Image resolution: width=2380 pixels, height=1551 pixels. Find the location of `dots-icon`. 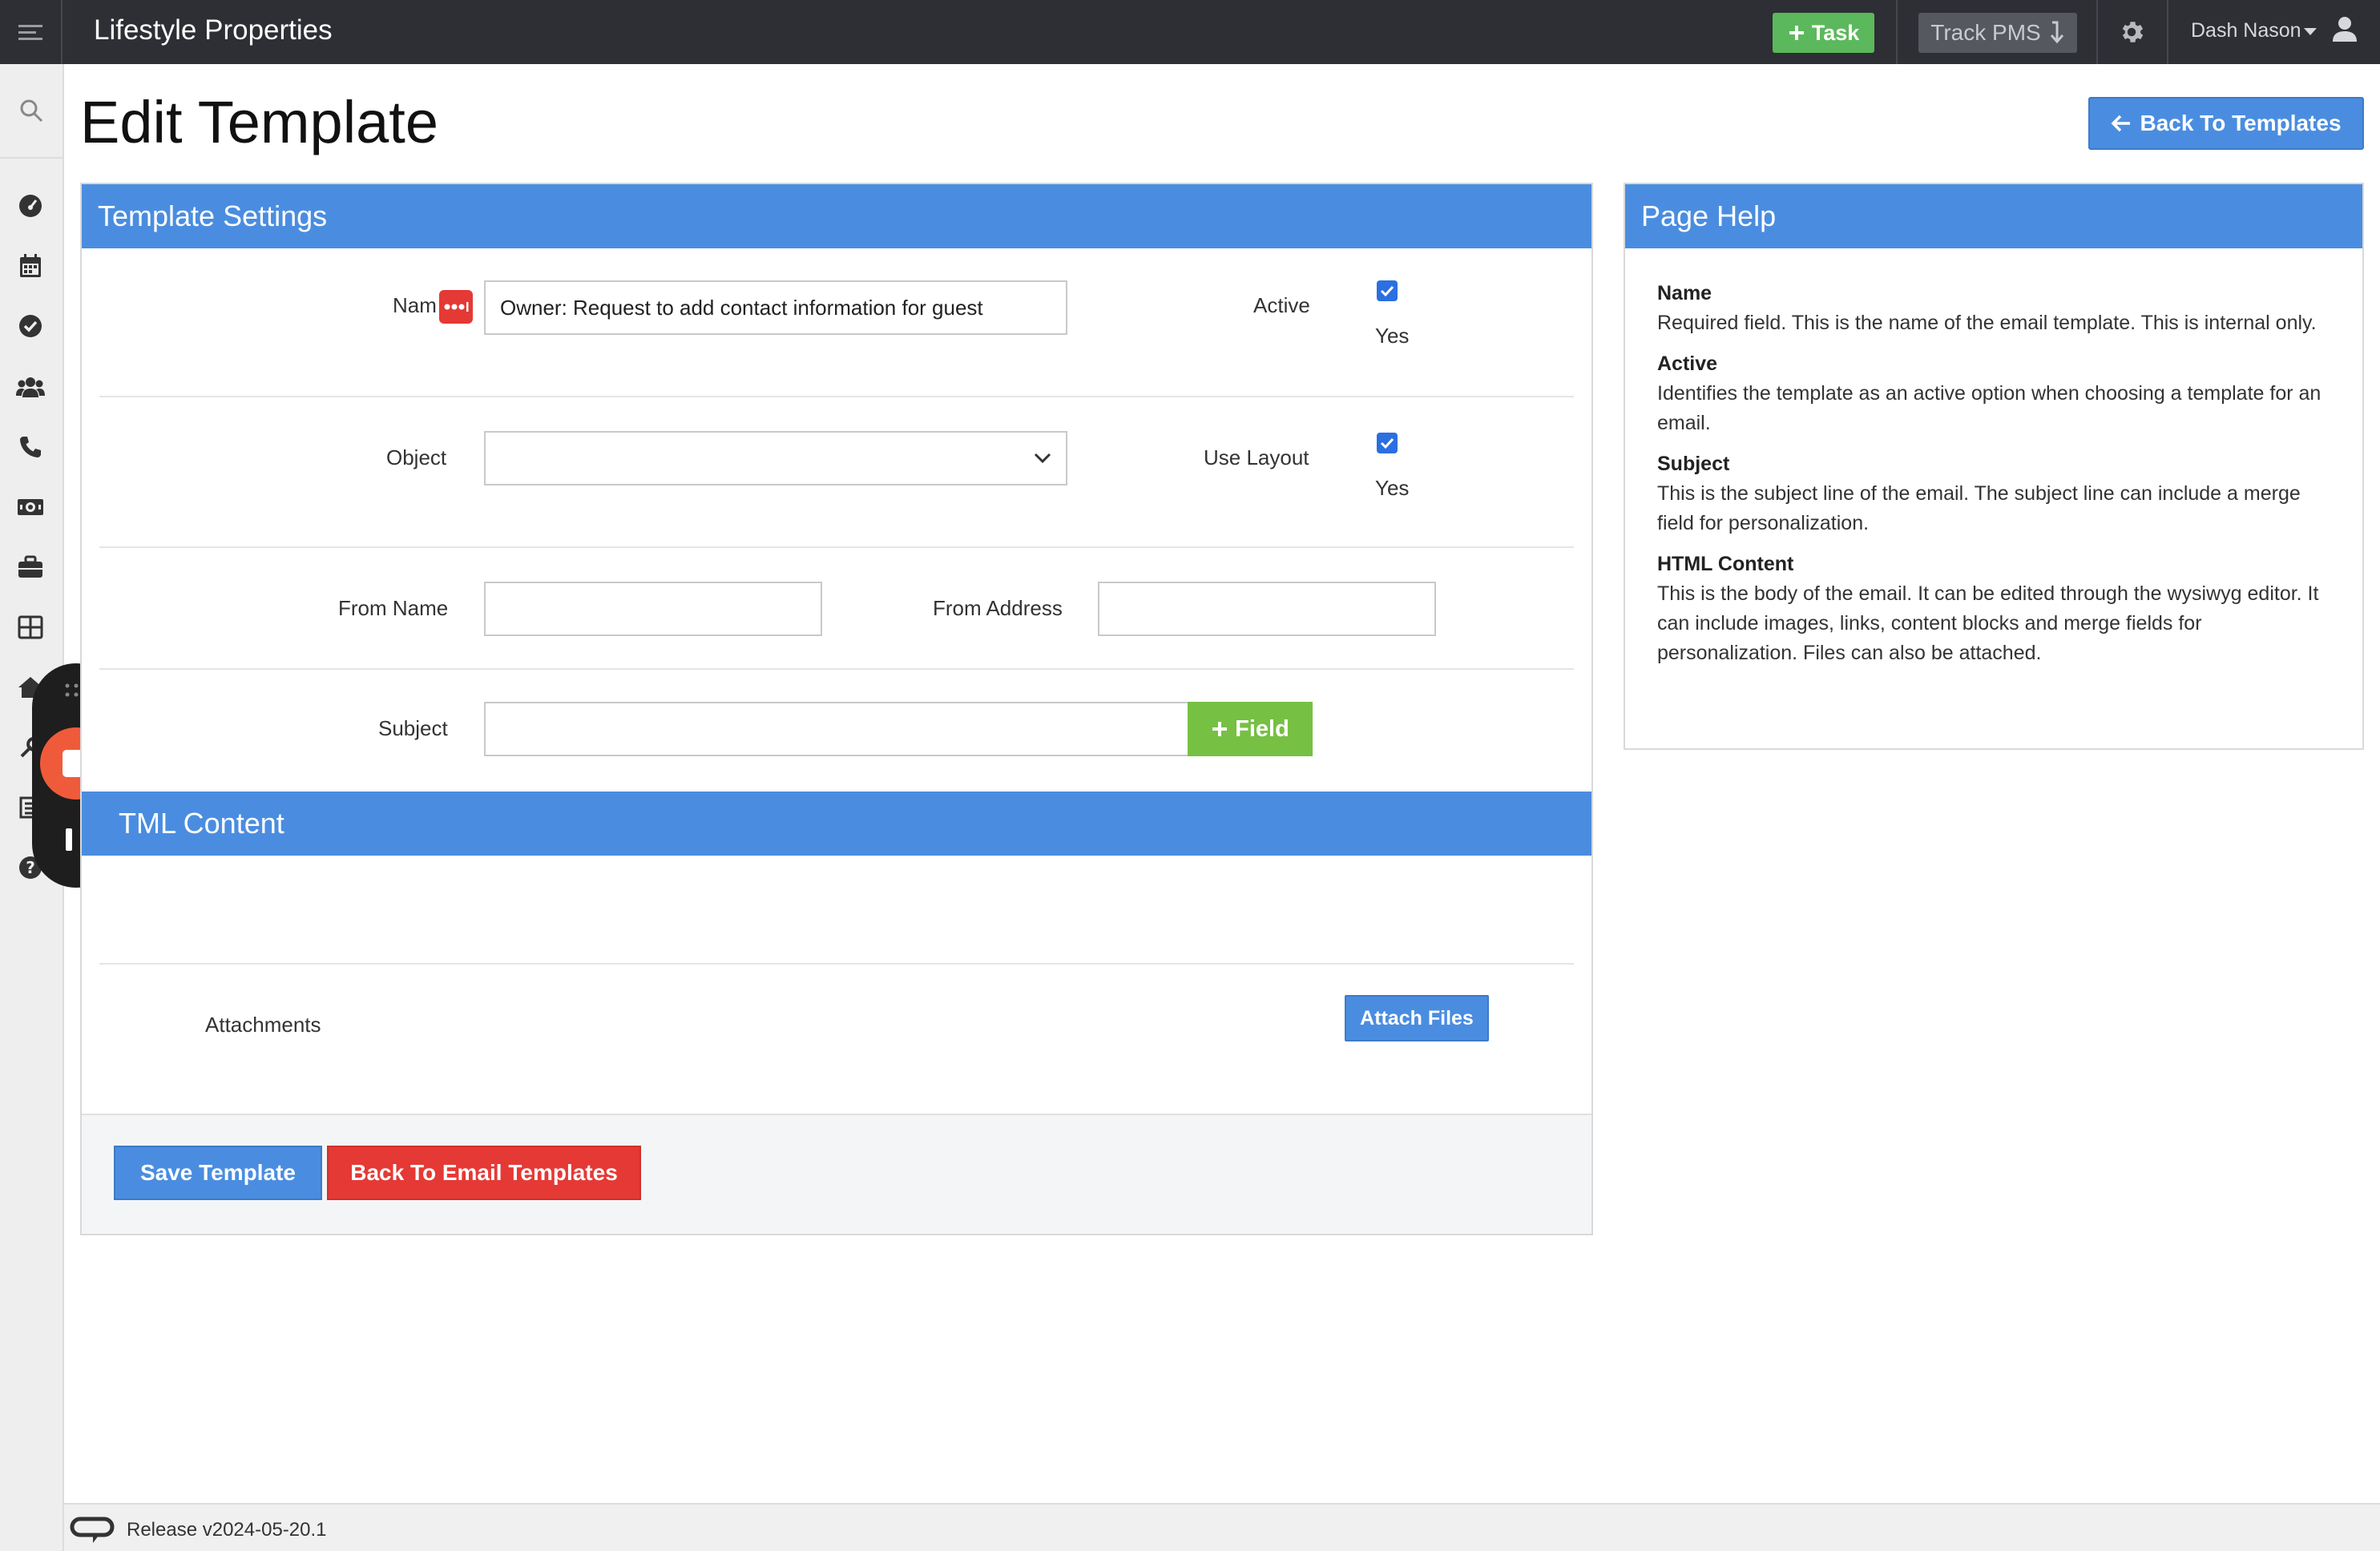

dots-icon is located at coordinates (456, 307).